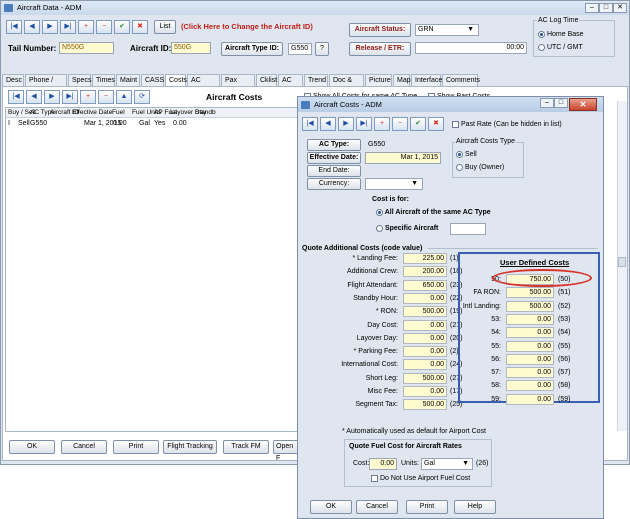 The height and width of the screenshot is (519, 630). Describe the element at coordinates (103, 80) in the screenshot. I see `tab-times: Times` at that location.